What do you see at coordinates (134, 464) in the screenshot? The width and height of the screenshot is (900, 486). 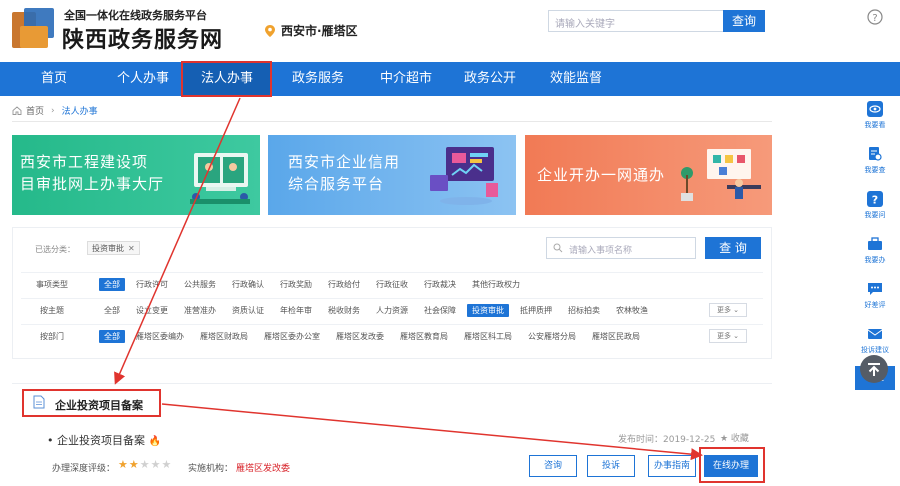 I see `star-filled-icon: ★` at bounding box center [134, 464].